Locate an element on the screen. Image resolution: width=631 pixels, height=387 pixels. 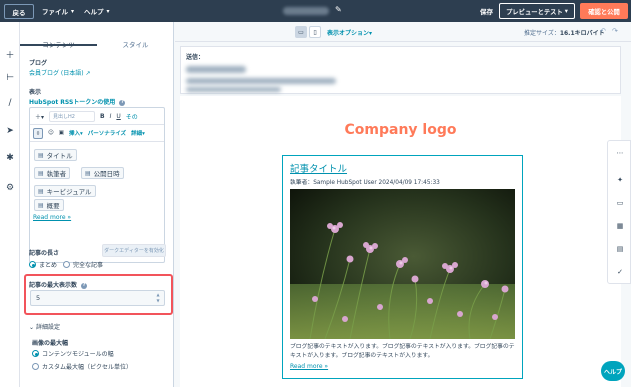
preview-test-button: プレビューとテスト ▾ is located at coordinates (537, 11).